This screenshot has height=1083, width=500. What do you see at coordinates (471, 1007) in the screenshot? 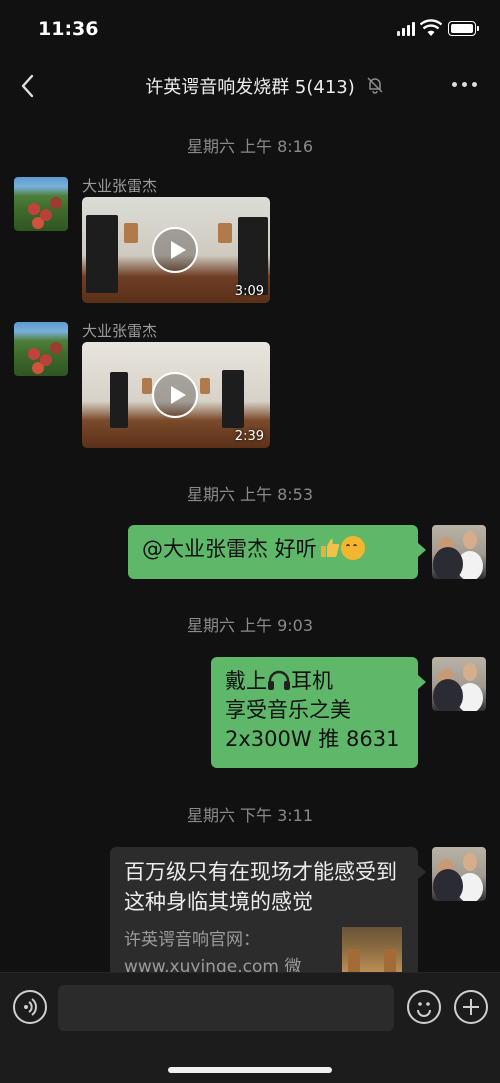
I see `more-plus-icon` at bounding box center [471, 1007].